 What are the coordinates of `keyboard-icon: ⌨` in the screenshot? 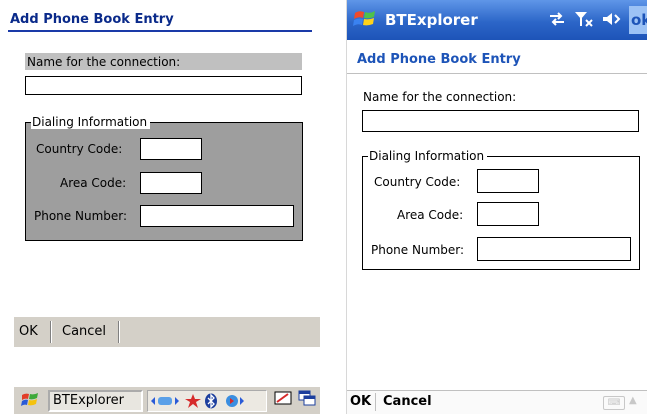 It's located at (614, 403).